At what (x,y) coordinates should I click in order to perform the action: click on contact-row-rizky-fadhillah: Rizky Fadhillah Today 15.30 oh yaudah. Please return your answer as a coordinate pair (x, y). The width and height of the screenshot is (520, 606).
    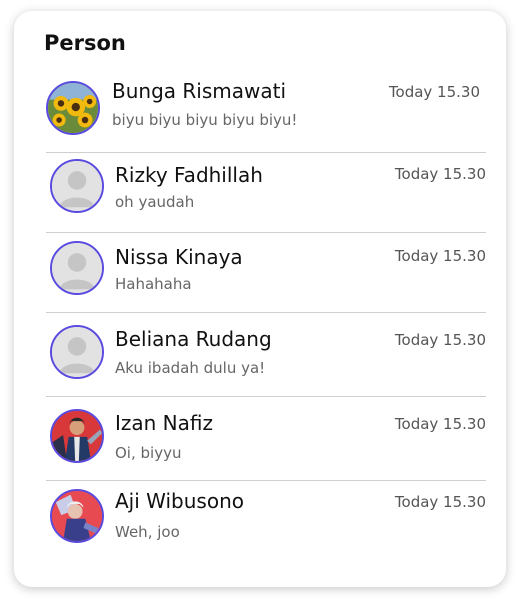
    Looking at the image, I should click on (266, 193).